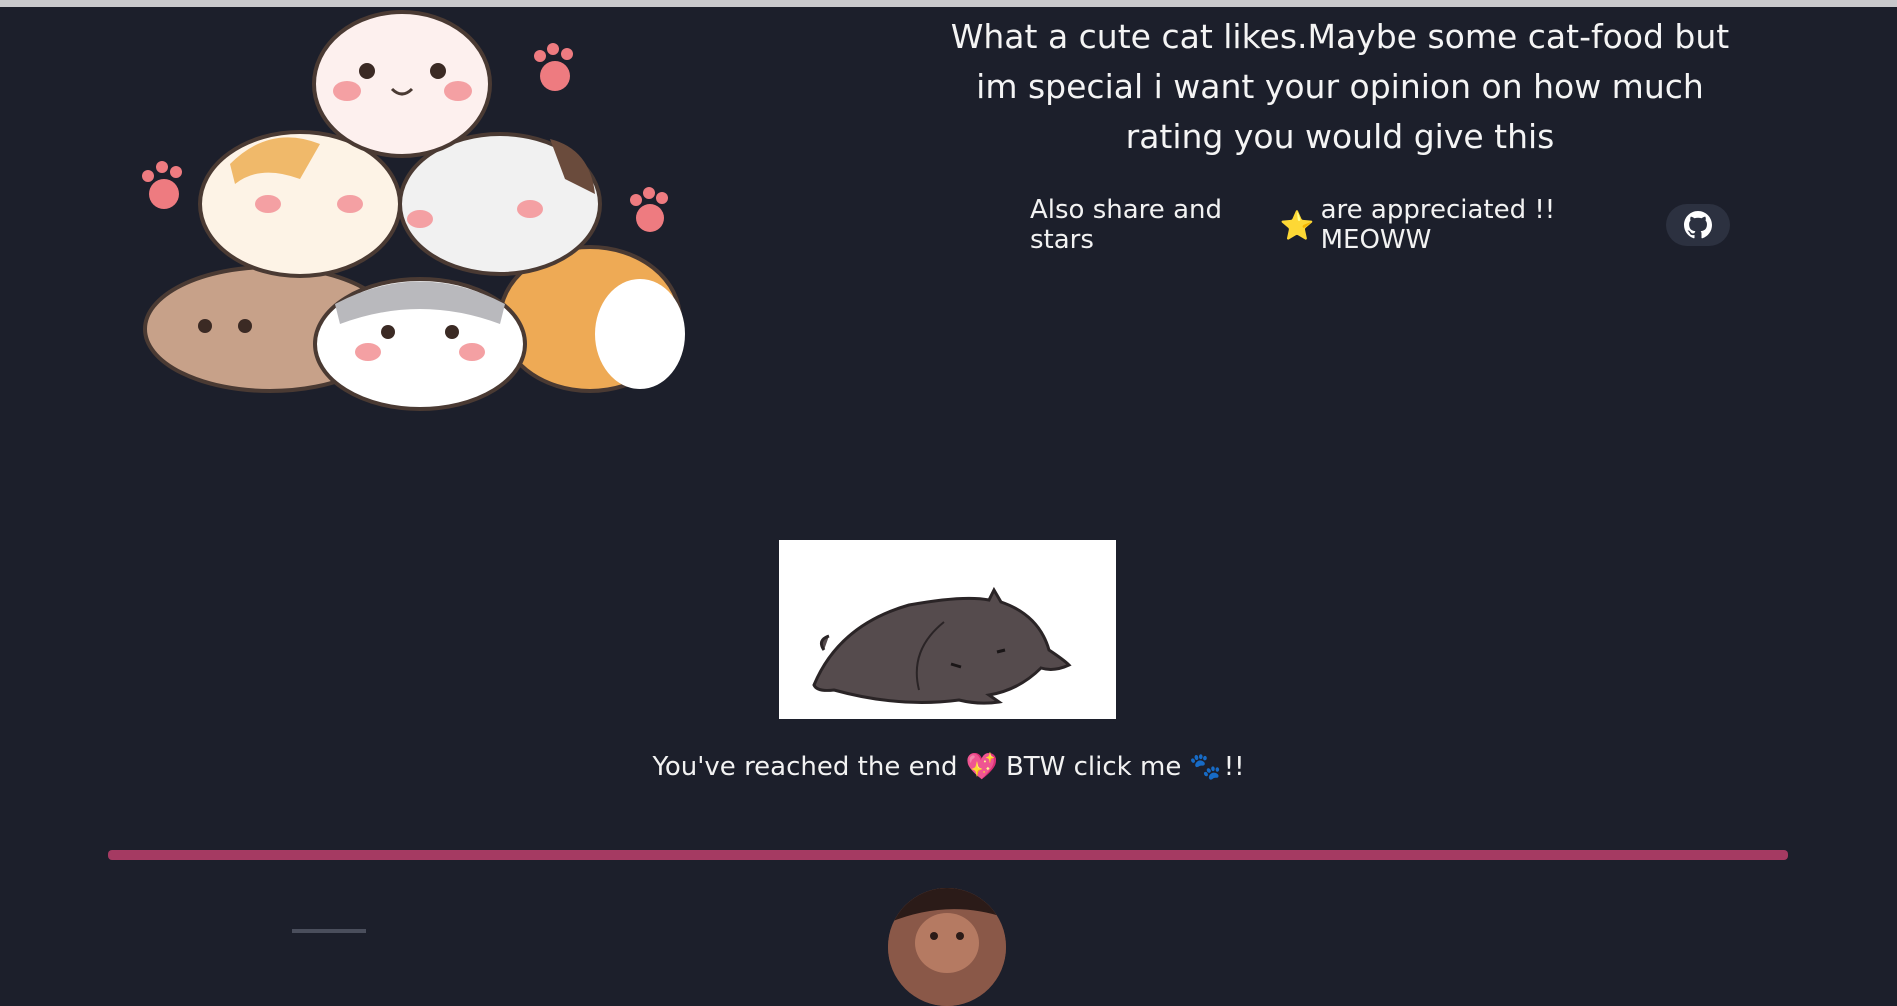 This screenshot has height=1006, width=1897. What do you see at coordinates (329, 931) in the screenshot?
I see `small-footer-bar` at bounding box center [329, 931].